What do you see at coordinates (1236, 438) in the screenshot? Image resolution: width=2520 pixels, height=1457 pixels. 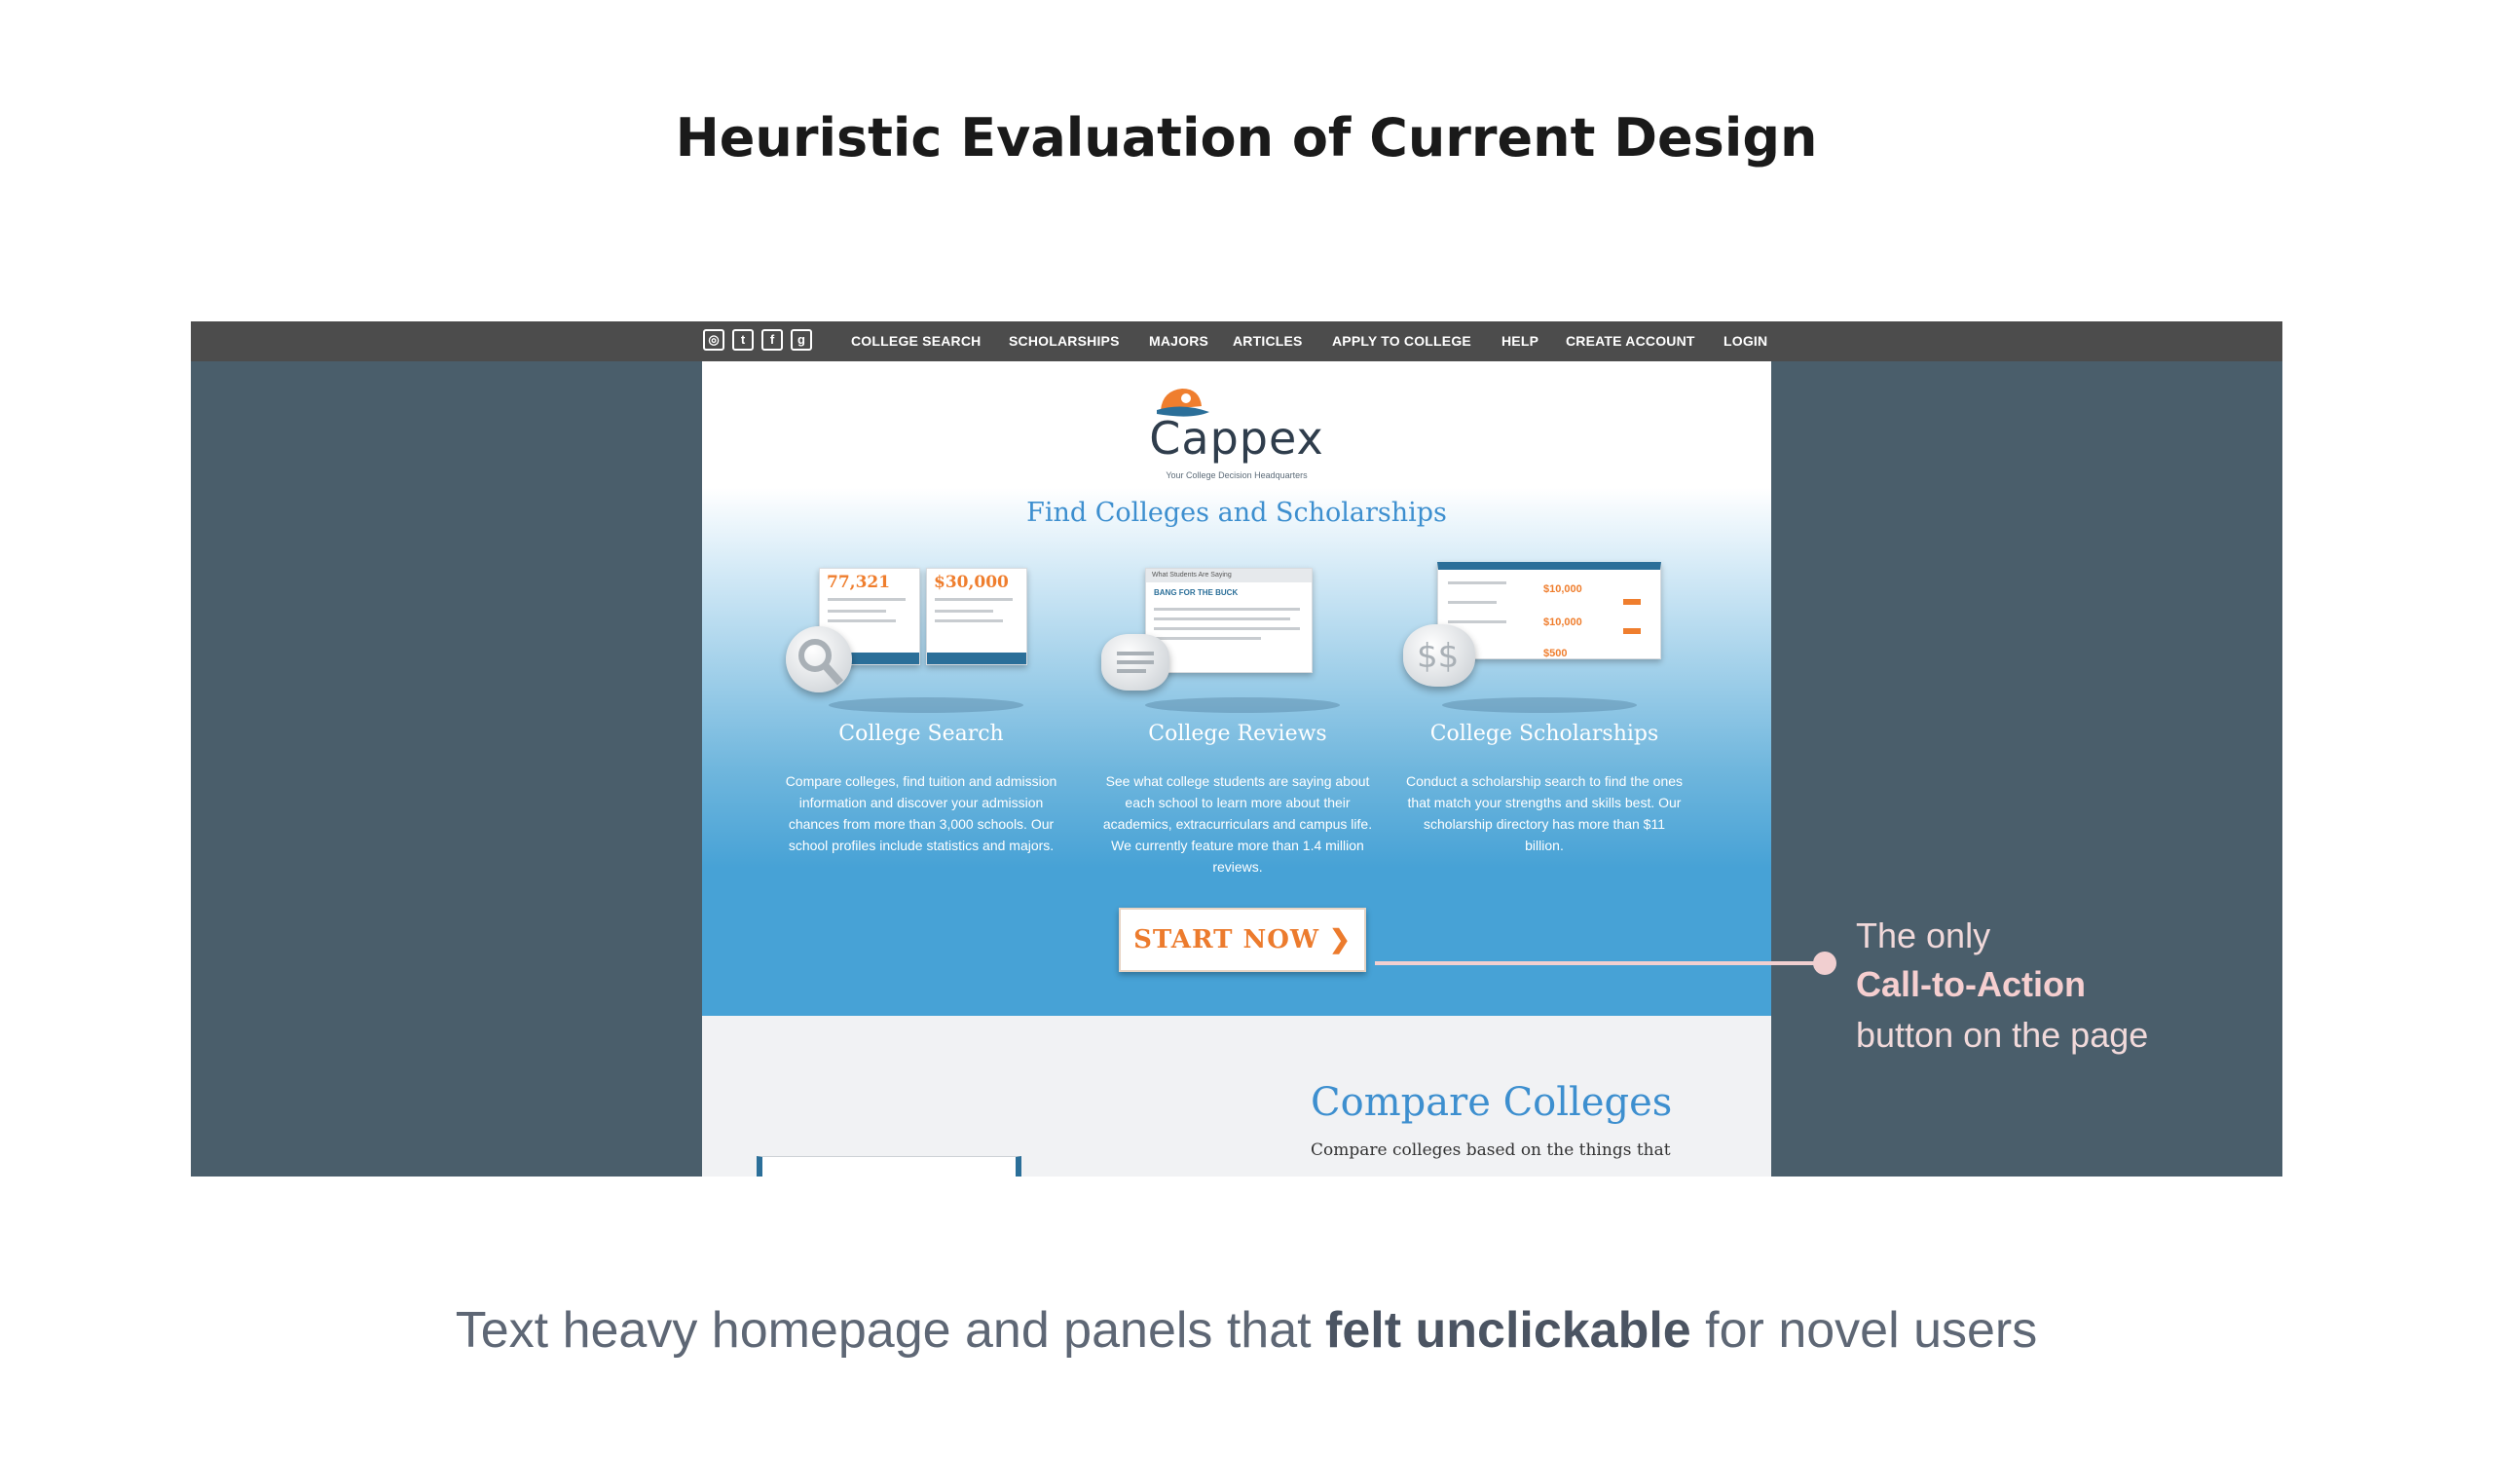 I see `site-logo: Cappex` at bounding box center [1236, 438].